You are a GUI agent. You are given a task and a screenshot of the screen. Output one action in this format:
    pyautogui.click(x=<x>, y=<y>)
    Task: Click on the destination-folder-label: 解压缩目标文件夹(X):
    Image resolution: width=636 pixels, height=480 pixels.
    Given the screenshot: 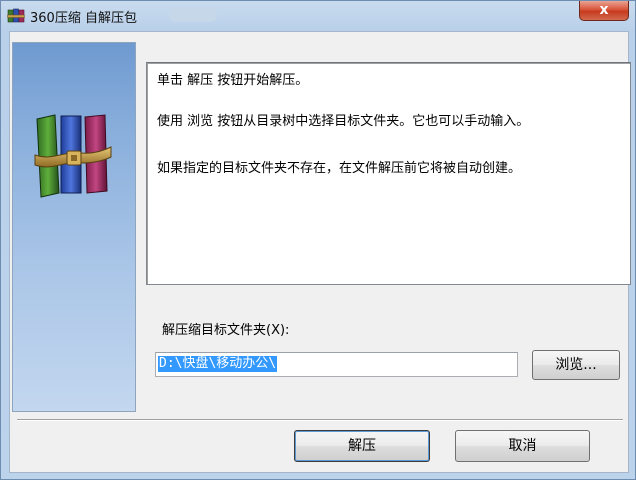 What is the action you would take?
    pyautogui.click(x=226, y=330)
    